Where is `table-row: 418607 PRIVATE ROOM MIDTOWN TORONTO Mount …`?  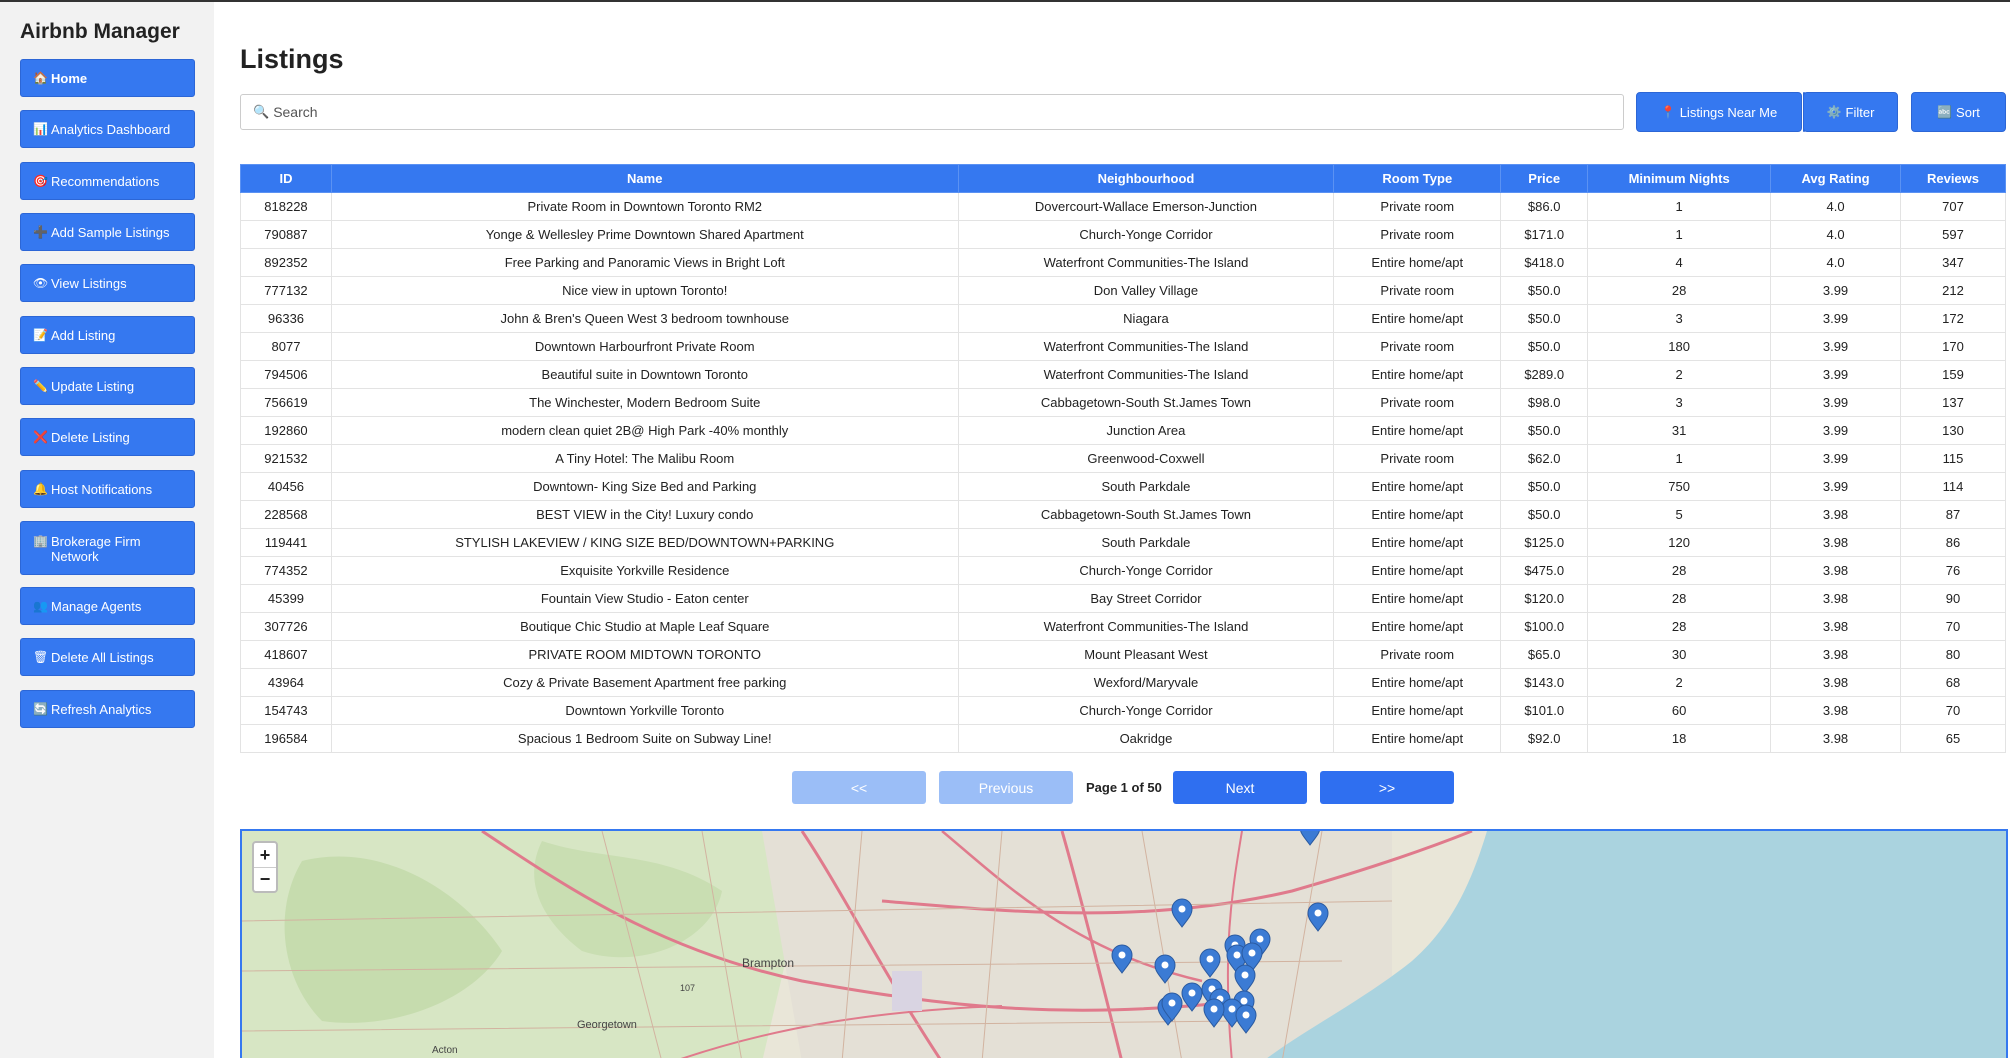 table-row: 418607 PRIVATE ROOM MIDTOWN TORONTO Mount … is located at coordinates (1123, 654).